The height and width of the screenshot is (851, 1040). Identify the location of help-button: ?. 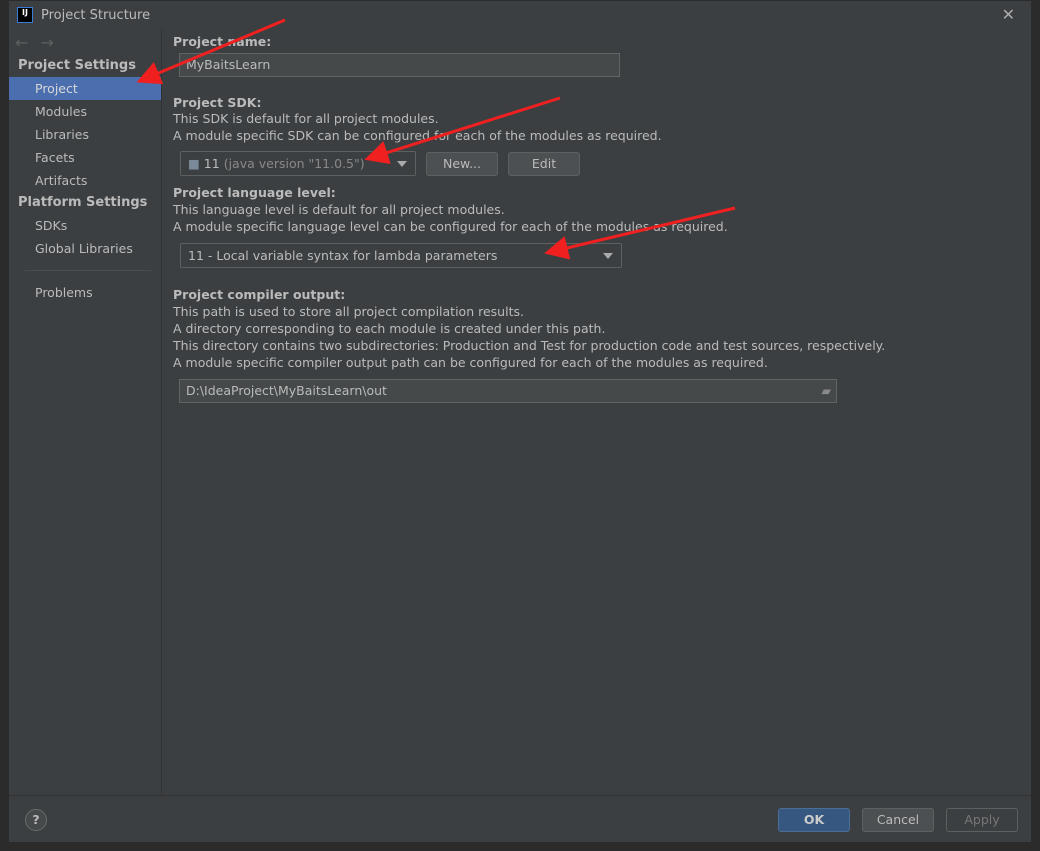
(36, 820).